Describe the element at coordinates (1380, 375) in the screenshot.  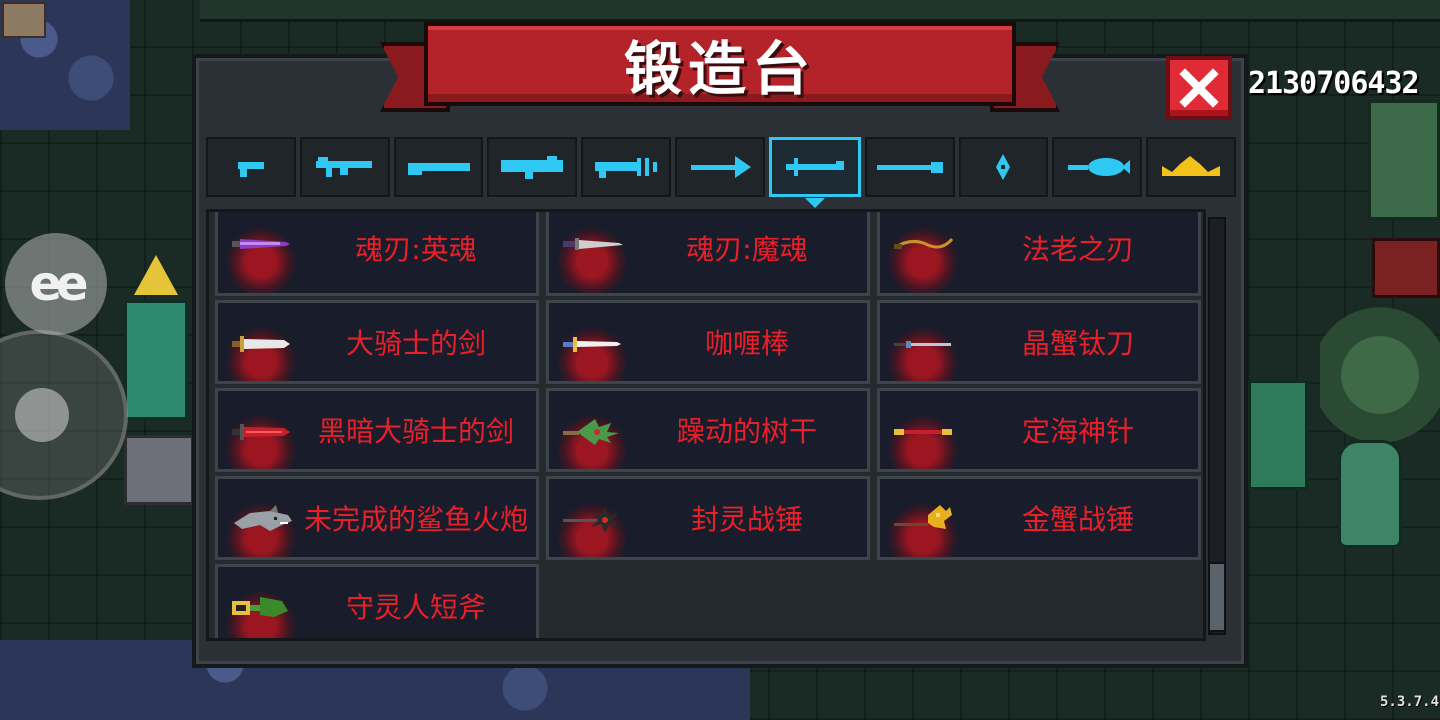
I see `bush` at that location.